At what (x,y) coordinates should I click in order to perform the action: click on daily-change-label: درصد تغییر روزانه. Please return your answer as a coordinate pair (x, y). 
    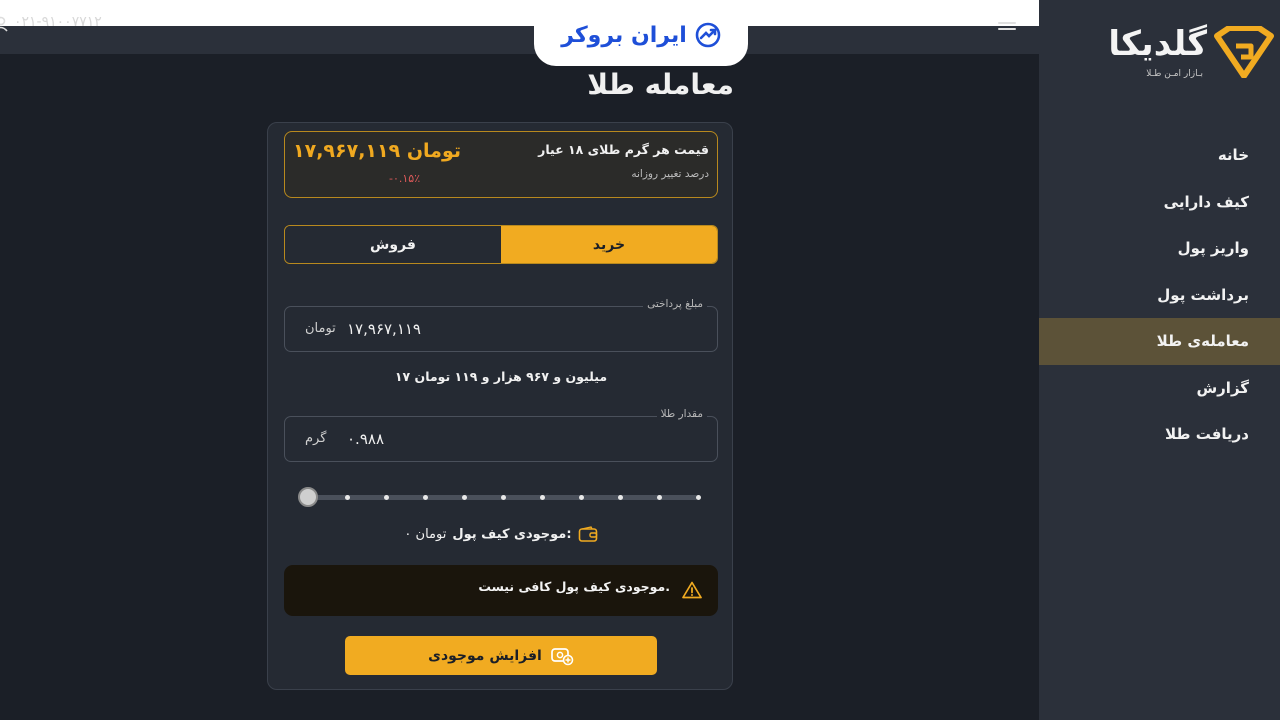
    Looking at the image, I should click on (670, 174).